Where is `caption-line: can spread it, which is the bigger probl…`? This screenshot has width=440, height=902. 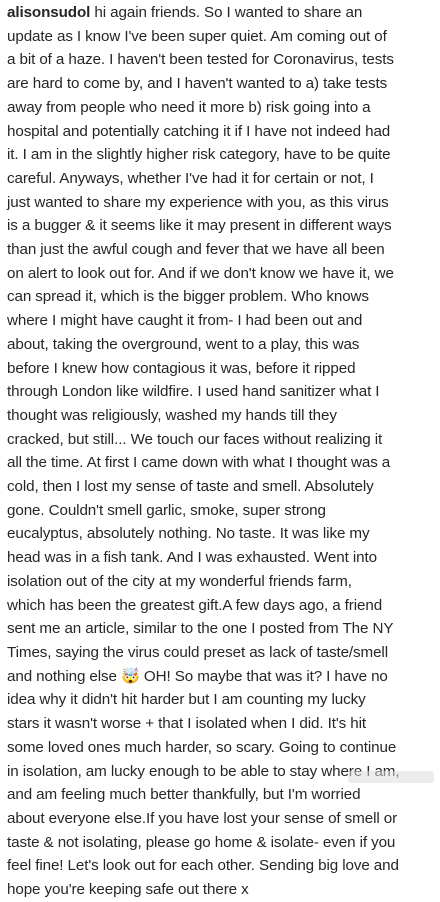
caption-line: can spread it, which is the bigger probl… is located at coordinates (188, 297).